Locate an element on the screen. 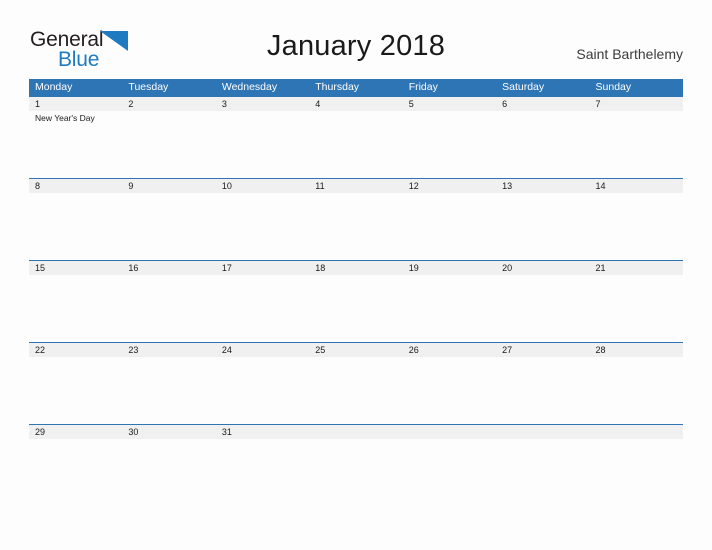 The height and width of the screenshot is (550, 712). day-number: 7 is located at coordinates (636, 104).